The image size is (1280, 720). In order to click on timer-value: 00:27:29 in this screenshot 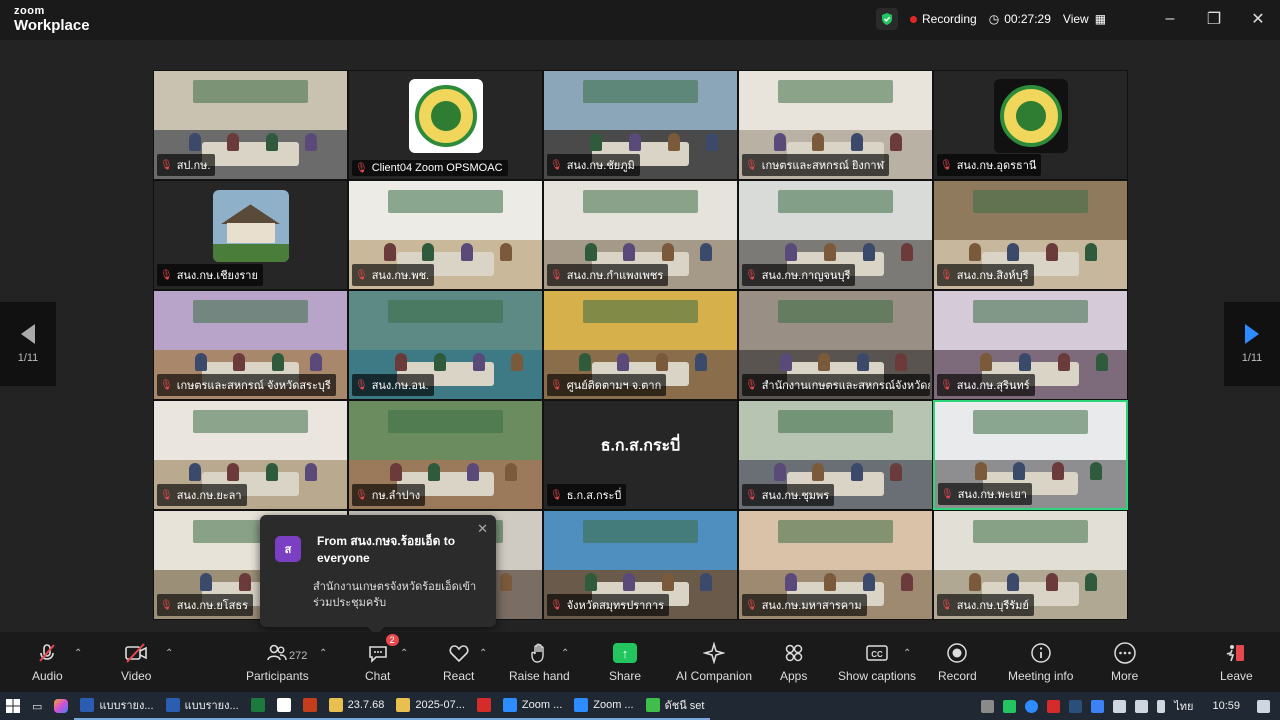, I will do `click(1027, 19)`.